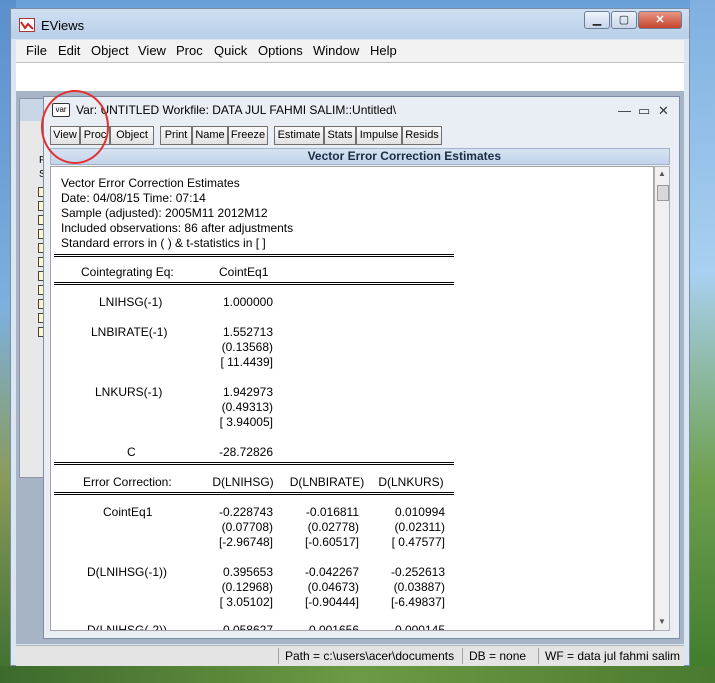  Describe the element at coordinates (660, 20) in the screenshot. I see `close-button: ✕` at that location.